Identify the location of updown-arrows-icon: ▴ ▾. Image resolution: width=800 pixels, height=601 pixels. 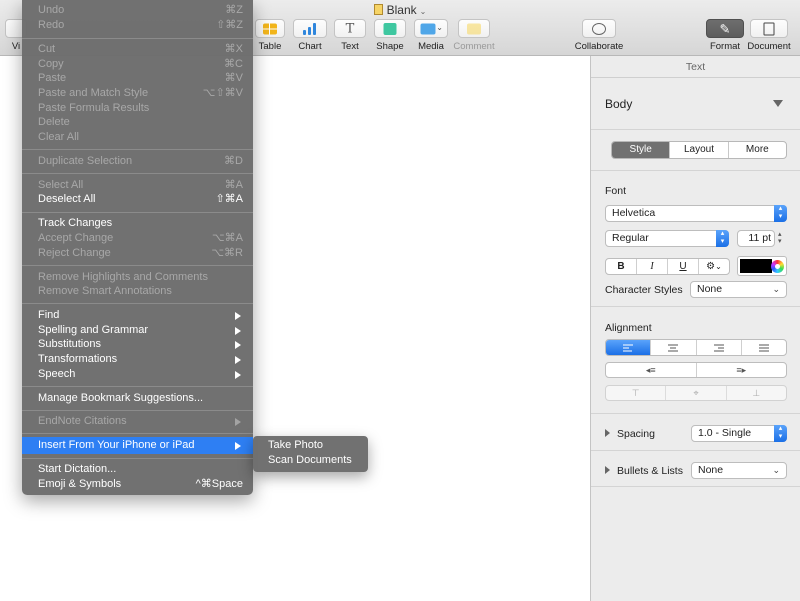
(722, 238).